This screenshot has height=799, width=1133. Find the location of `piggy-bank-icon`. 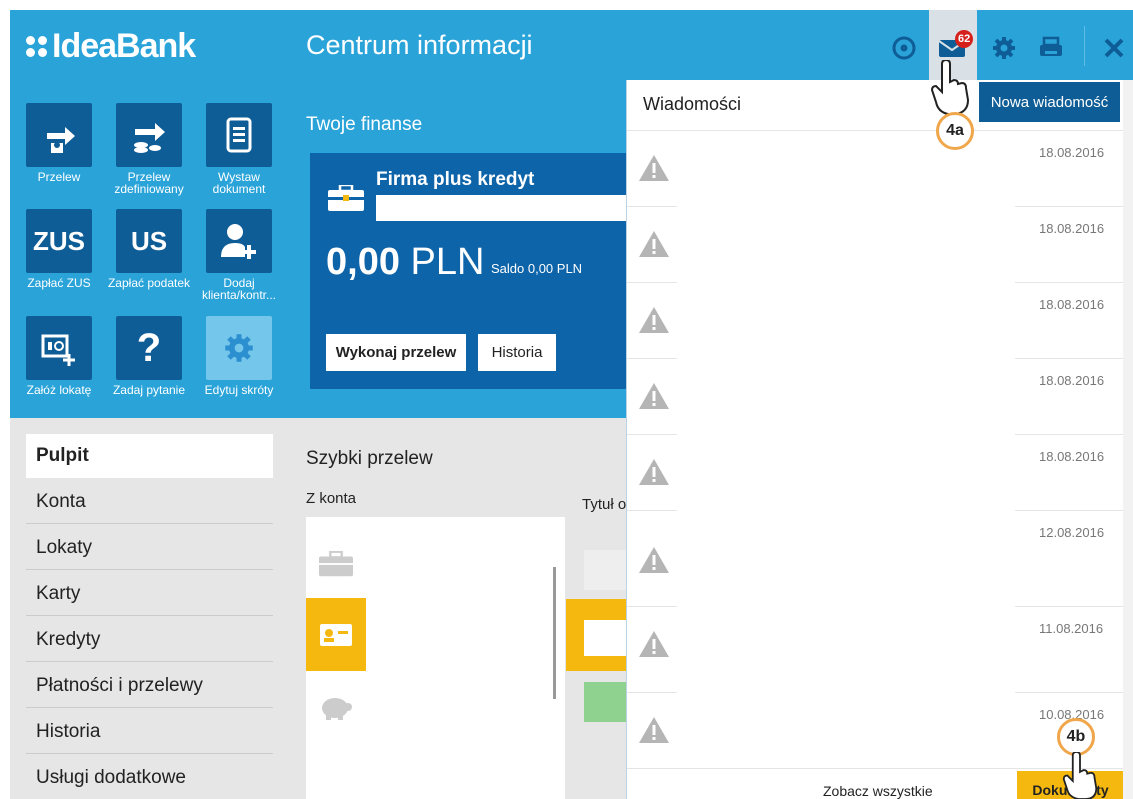

piggy-bank-icon is located at coordinates (336, 707).